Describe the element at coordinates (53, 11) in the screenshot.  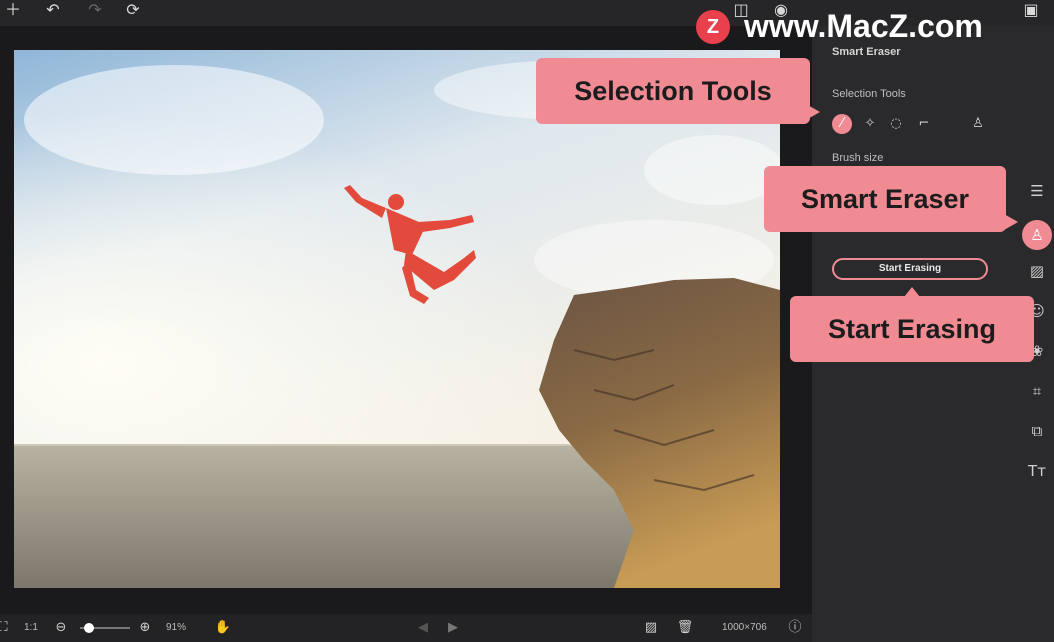
I see `undo-icon: ↶` at that location.